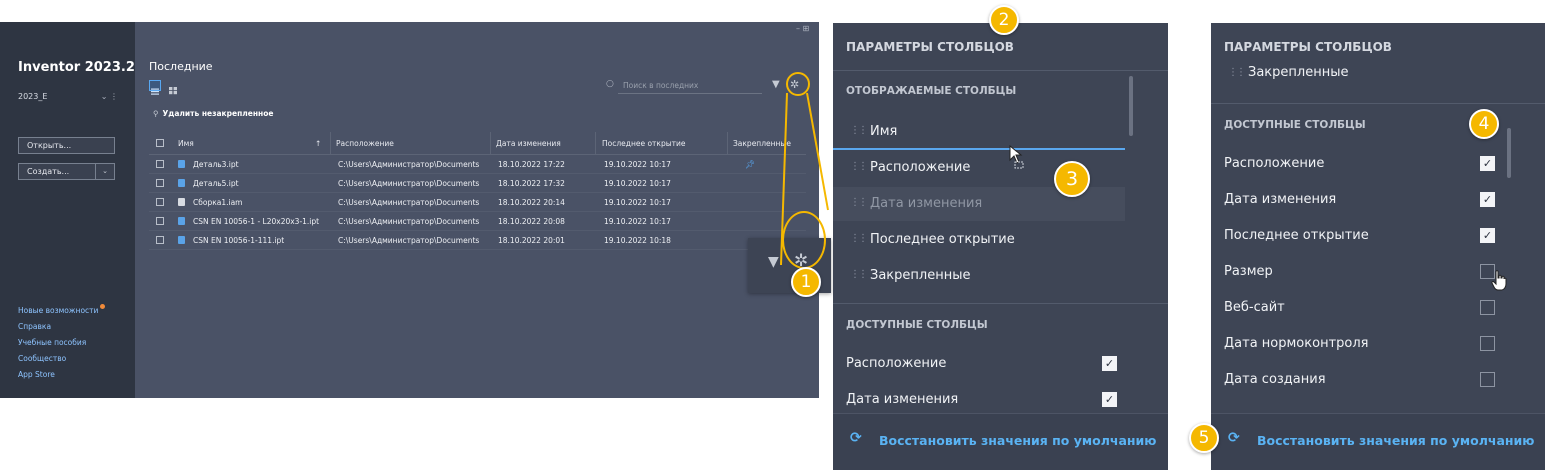 Image resolution: width=1550 pixels, height=470 pixels. Describe the element at coordinates (186, 143) in the screenshot. I see `column-header-name: Имя` at that location.